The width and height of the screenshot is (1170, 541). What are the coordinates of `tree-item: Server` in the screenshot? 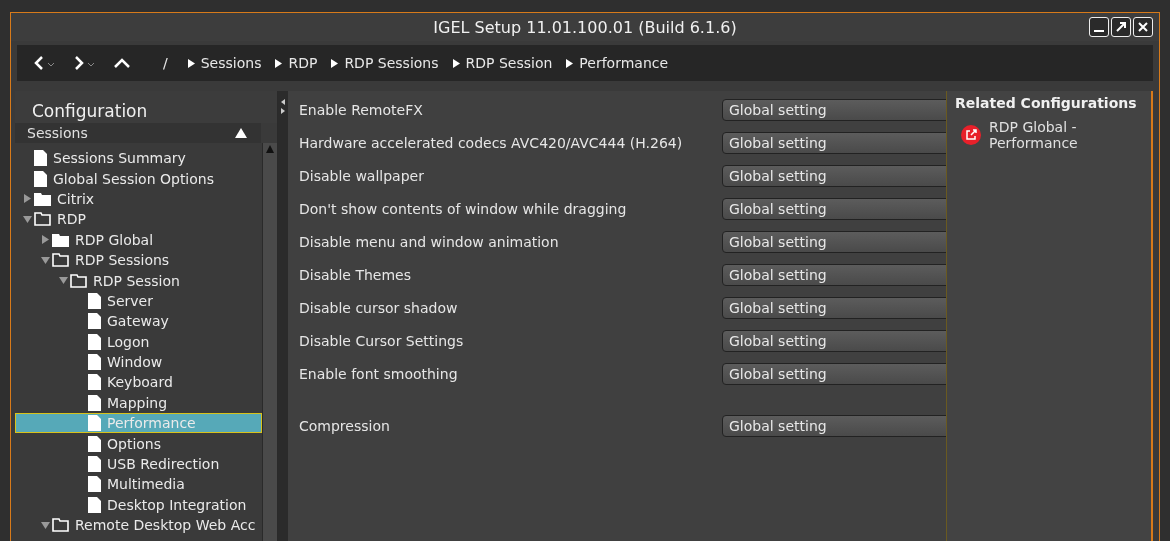 It's located at (138, 301).